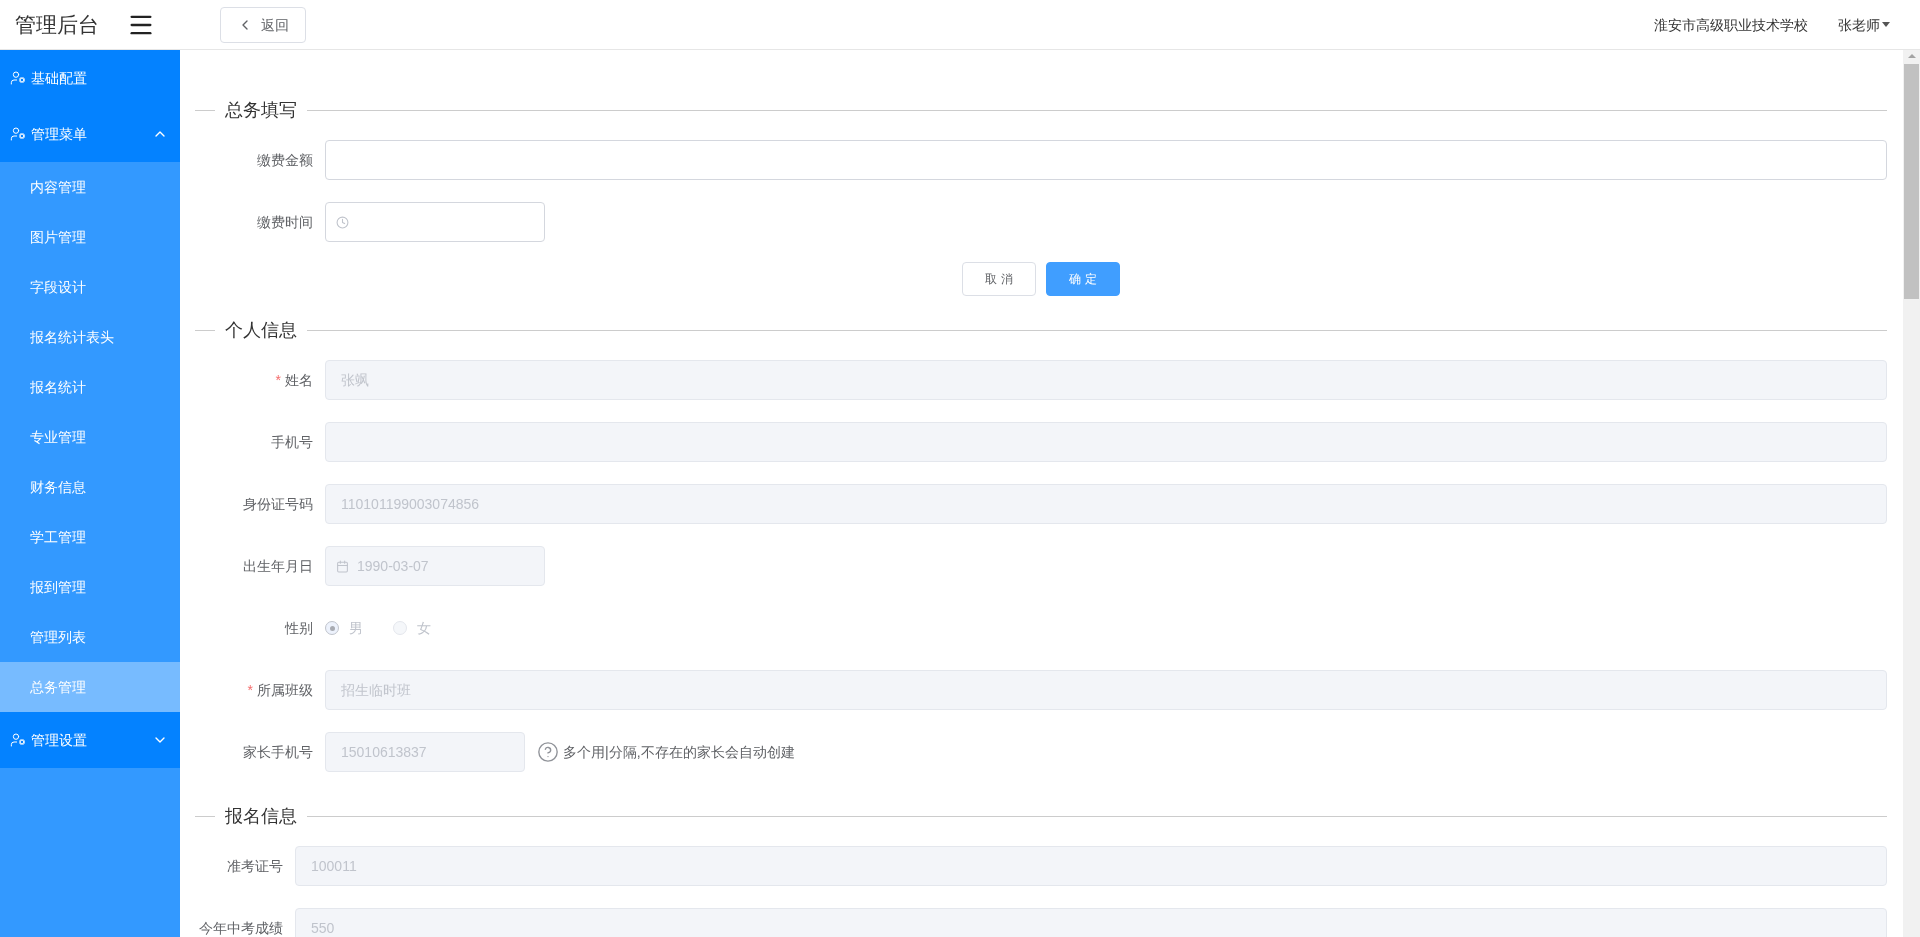 The width and height of the screenshot is (1920, 937). I want to click on sidebar-group: 基础配置, so click(90, 78).